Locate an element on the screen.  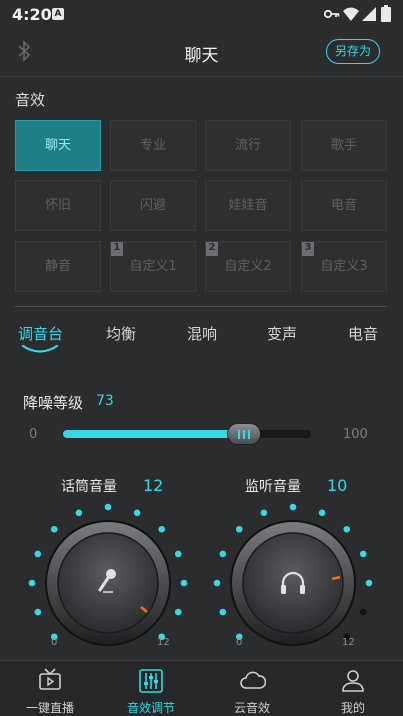
tab-equalizer: 均衡 is located at coordinates (121, 333).